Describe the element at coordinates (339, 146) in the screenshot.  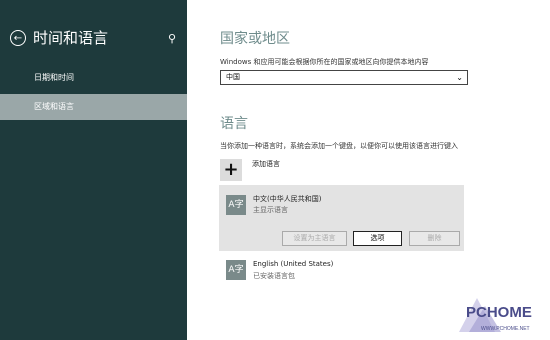
I see `language-description: 当你添加一种语言时，系统会添加一个键盘，以便你可以使用该语言进行键入` at that location.